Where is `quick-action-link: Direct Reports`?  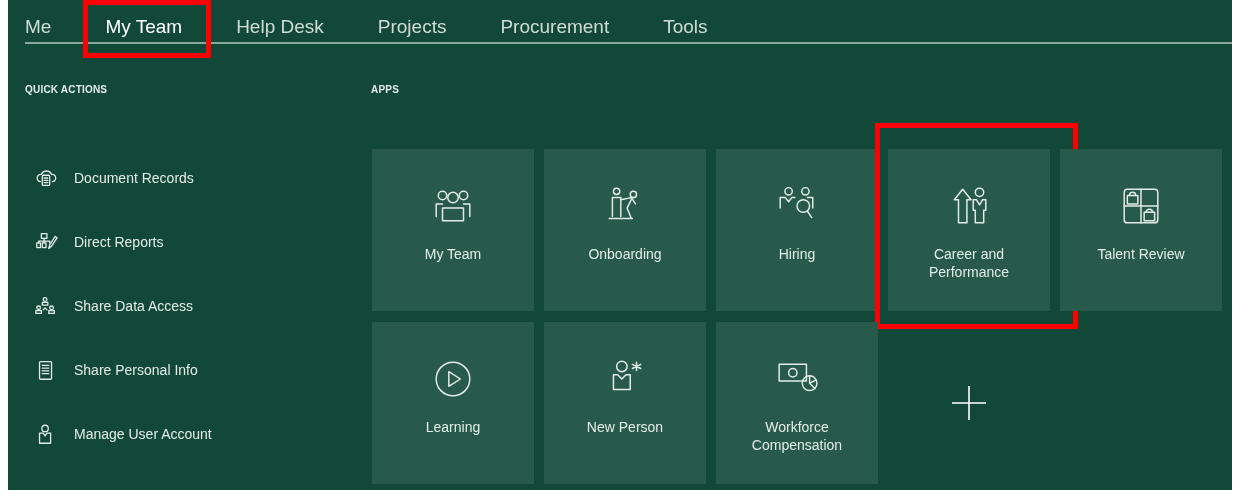
quick-action-link: Direct Reports is located at coordinates (202, 242).